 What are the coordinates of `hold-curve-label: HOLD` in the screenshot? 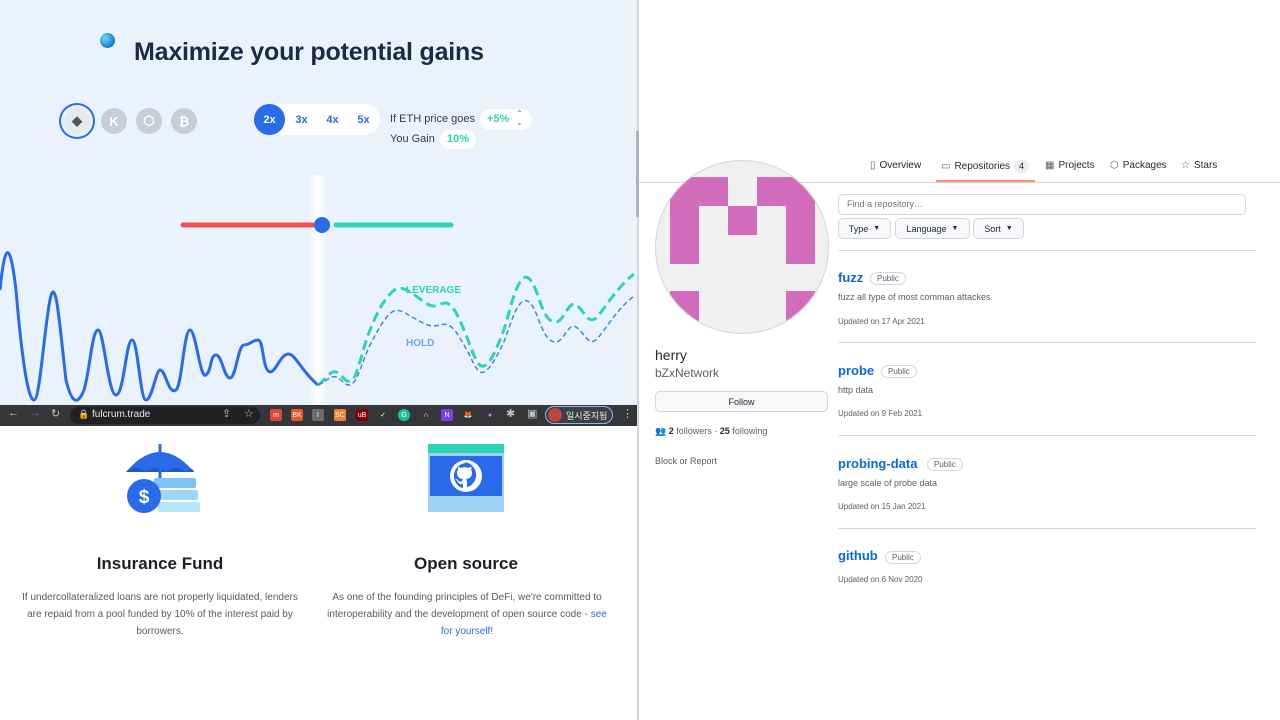 It's located at (420, 343).